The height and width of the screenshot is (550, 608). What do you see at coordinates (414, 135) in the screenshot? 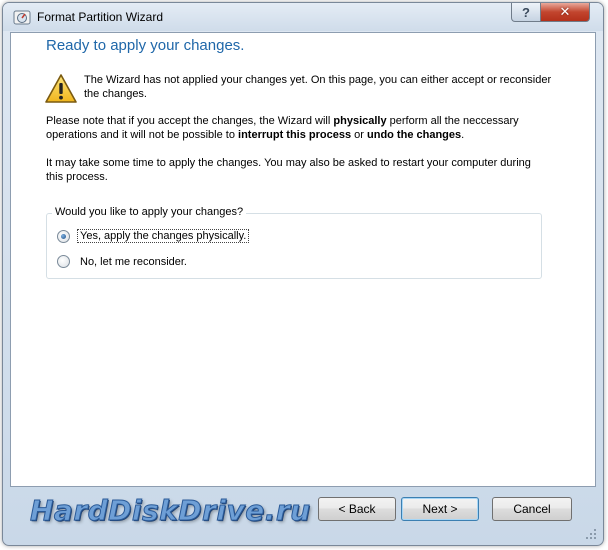
I see `note-emphasis: undo the changes` at bounding box center [414, 135].